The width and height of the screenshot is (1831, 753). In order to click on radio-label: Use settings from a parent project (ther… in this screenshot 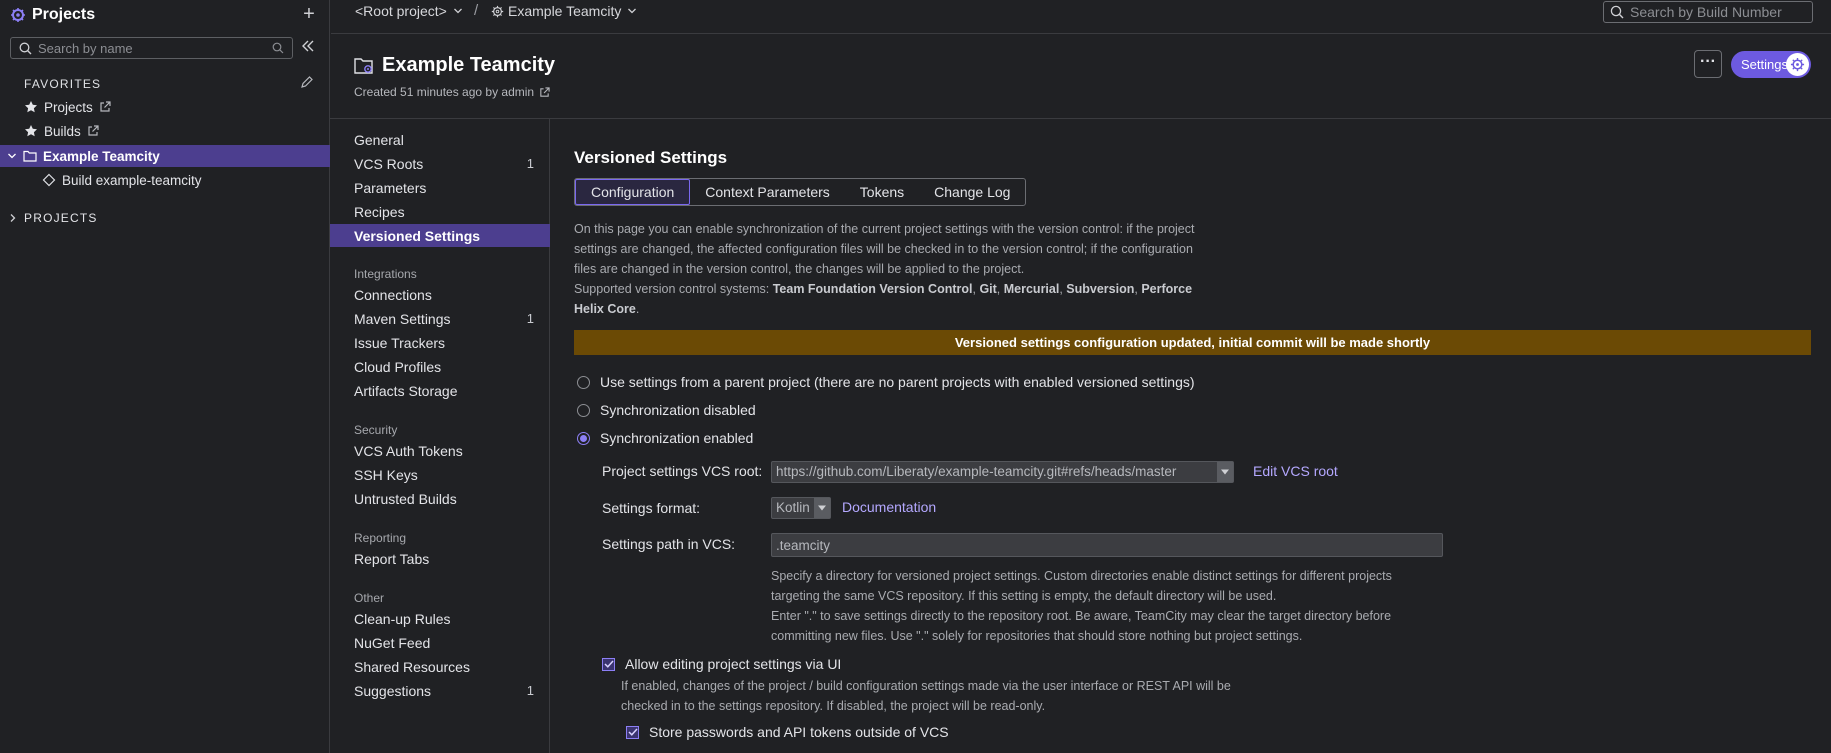, I will do `click(897, 382)`.